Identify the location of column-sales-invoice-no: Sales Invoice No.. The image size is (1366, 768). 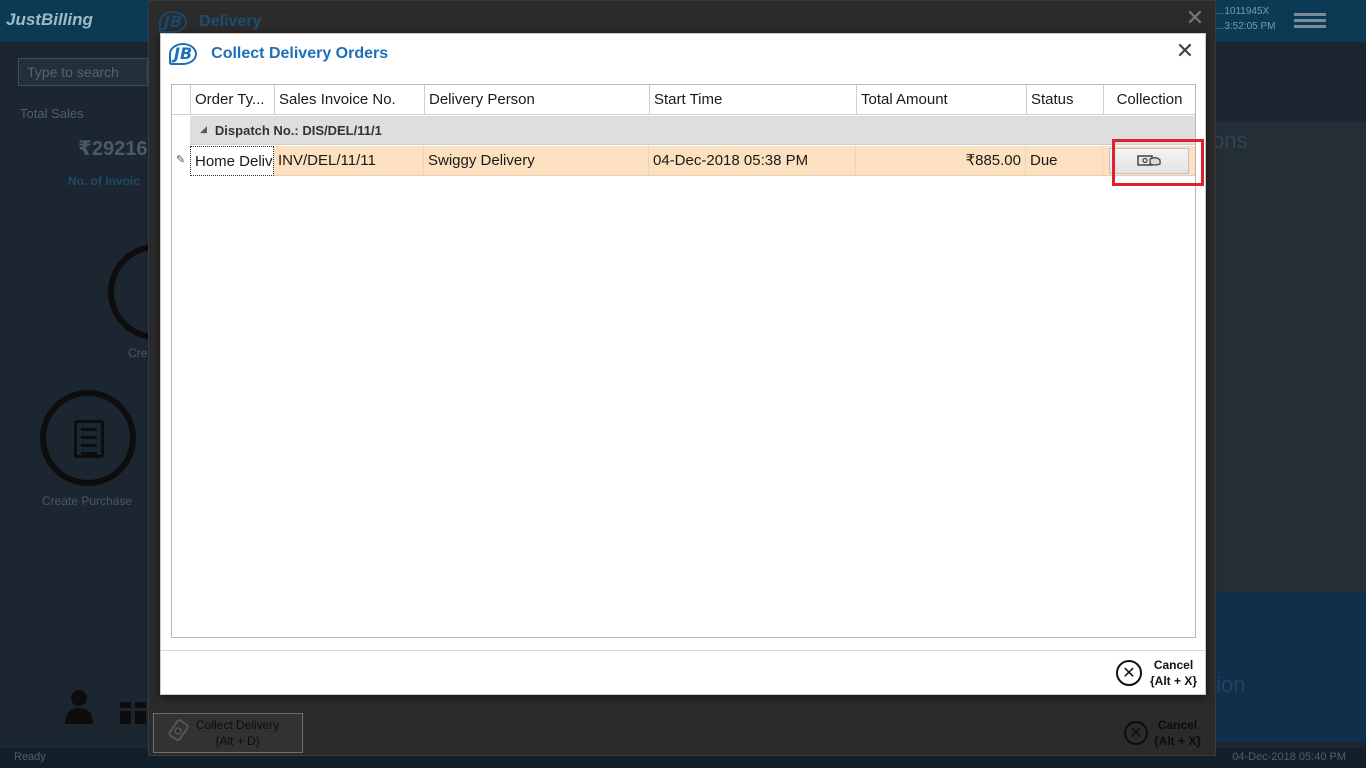
(350, 100).